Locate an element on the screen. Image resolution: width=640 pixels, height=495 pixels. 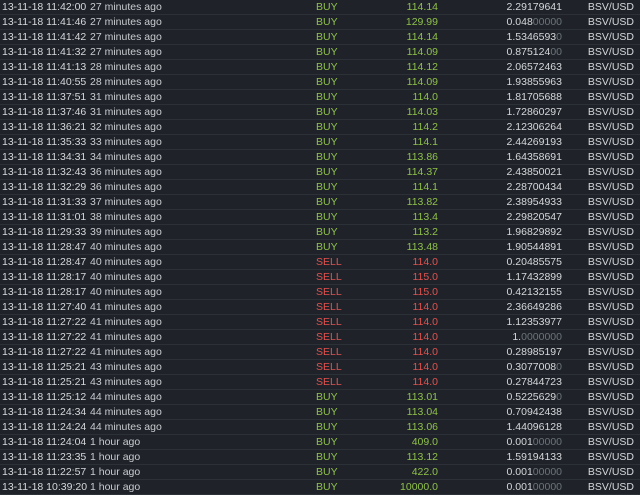
trade-amount-value: 2.36649286 is located at coordinates (534, 307).